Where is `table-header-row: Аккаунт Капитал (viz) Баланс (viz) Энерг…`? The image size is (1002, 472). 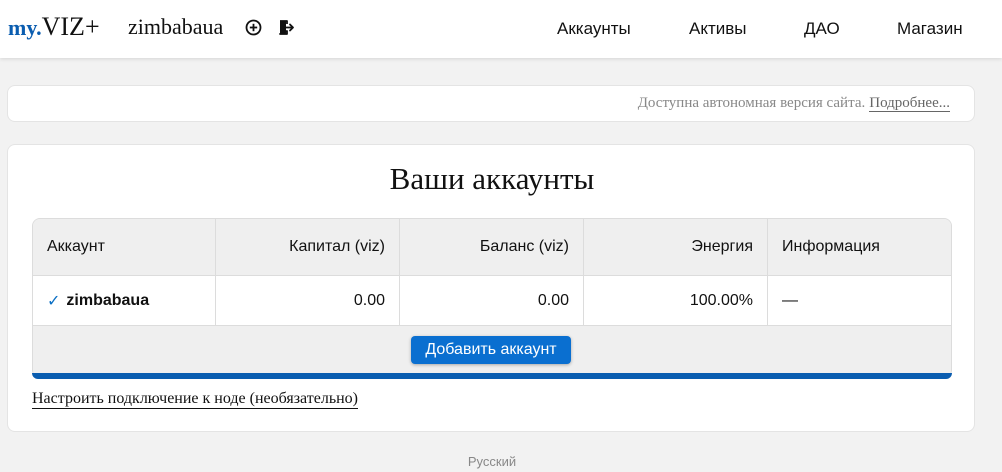
table-header-row: Аккаунт Капитал (viz) Баланс (viz) Энерг… is located at coordinates (492, 247).